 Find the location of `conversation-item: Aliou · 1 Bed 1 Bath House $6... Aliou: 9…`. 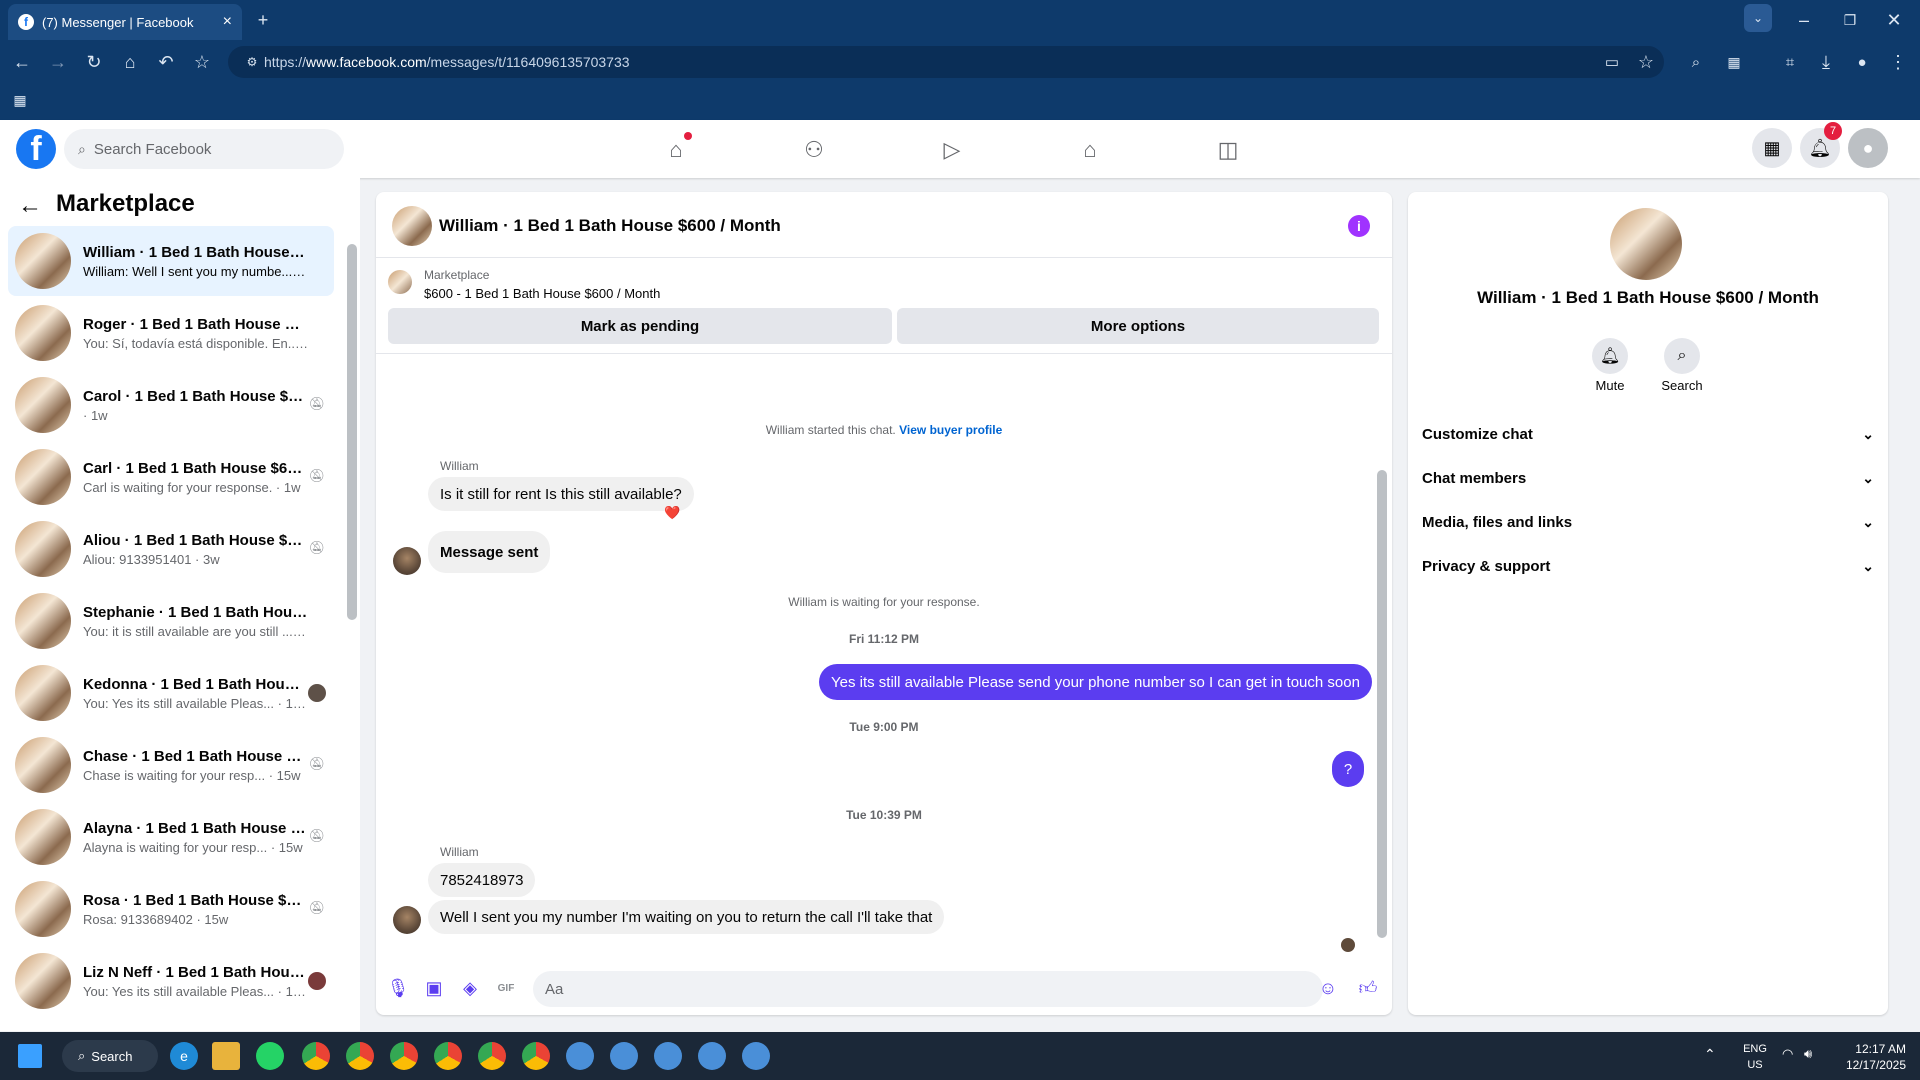

conversation-item: Aliou · 1 Bed 1 Bath House $6... Aliou: 9… is located at coordinates (171, 549).